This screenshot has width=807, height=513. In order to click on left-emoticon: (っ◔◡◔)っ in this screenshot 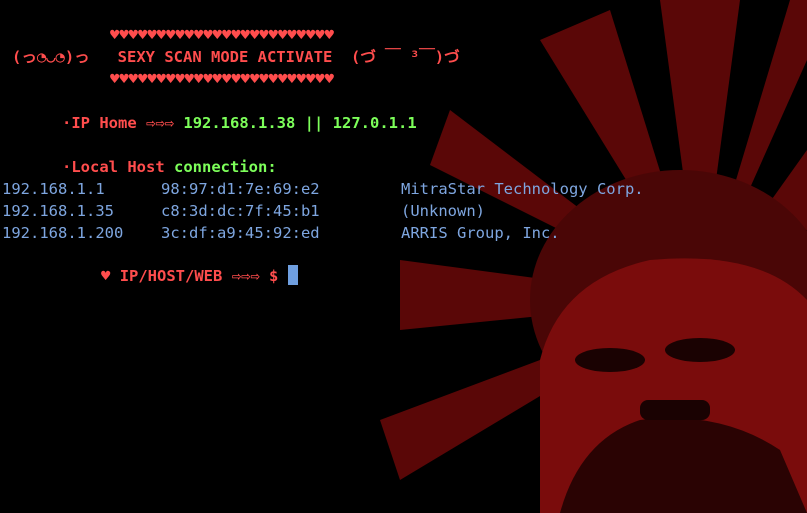, I will do `click(51, 57)`.